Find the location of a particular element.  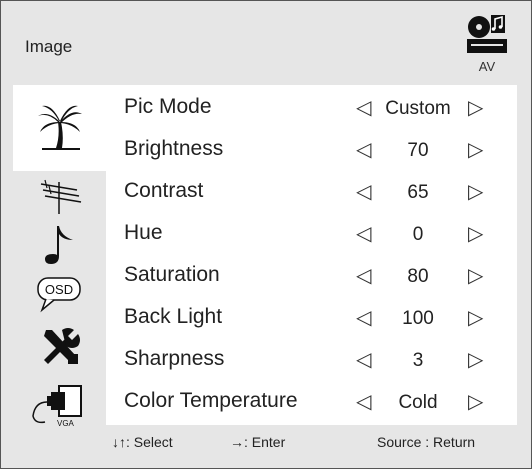

setting-row-brightness: Brightness ◁ 70 ▷ is located at coordinates (311, 149).